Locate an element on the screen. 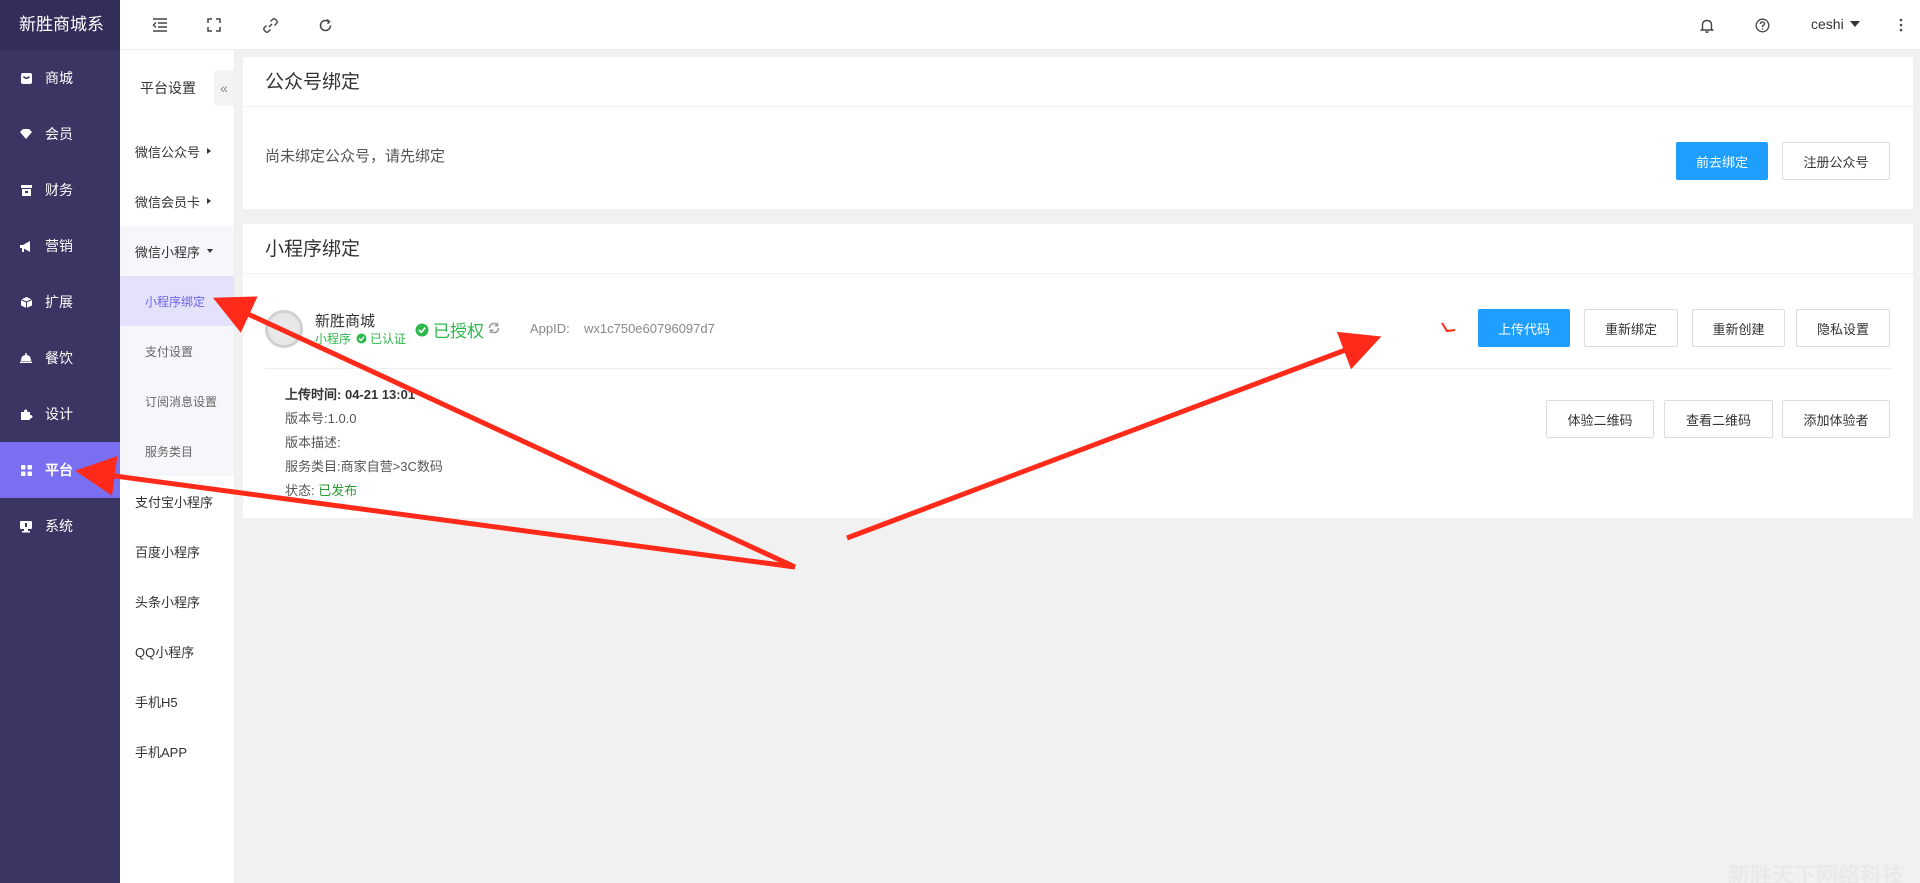 The image size is (1920, 883). sidebar-item-label: 财务 is located at coordinates (59, 190).